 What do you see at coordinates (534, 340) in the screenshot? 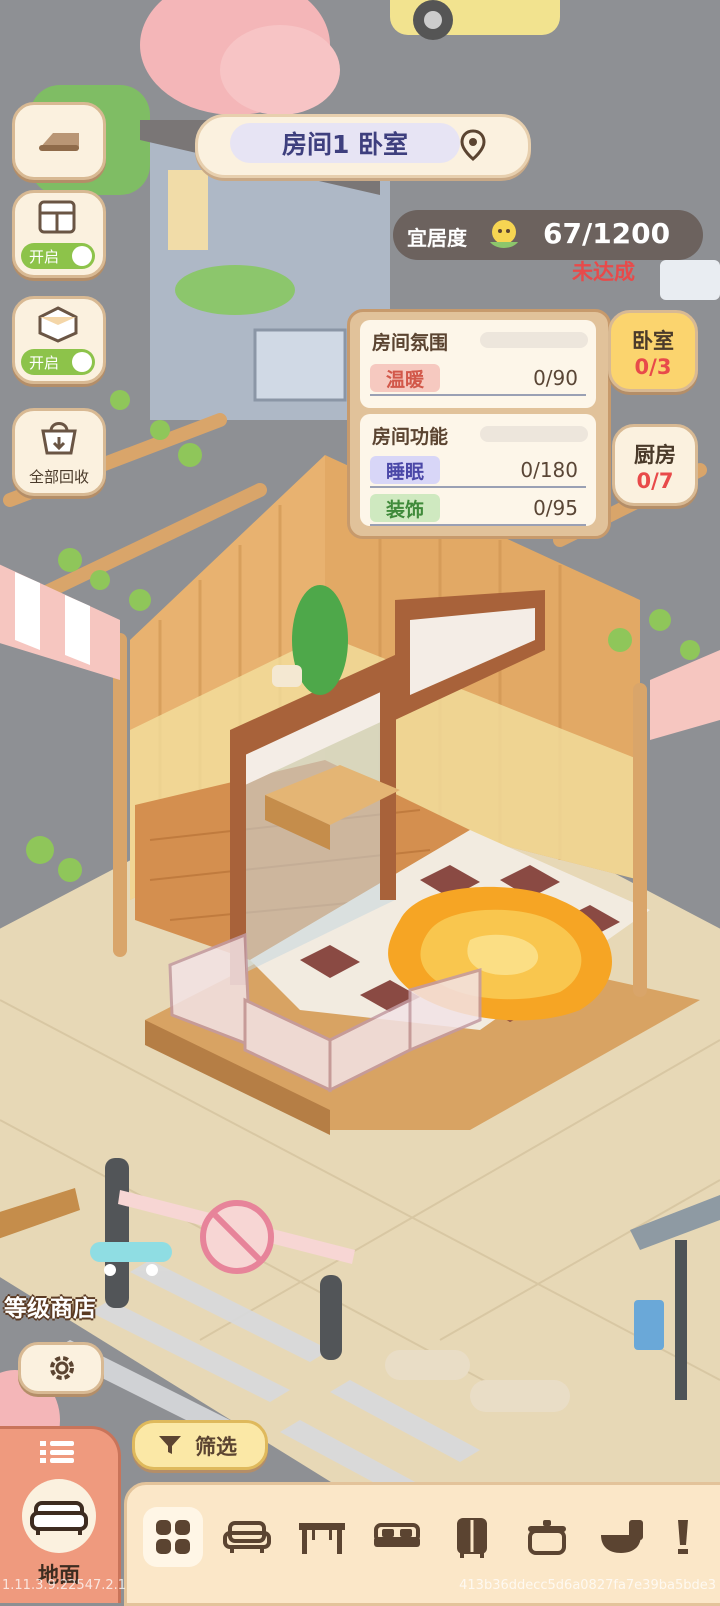
I see `atmosphere-bar` at bounding box center [534, 340].